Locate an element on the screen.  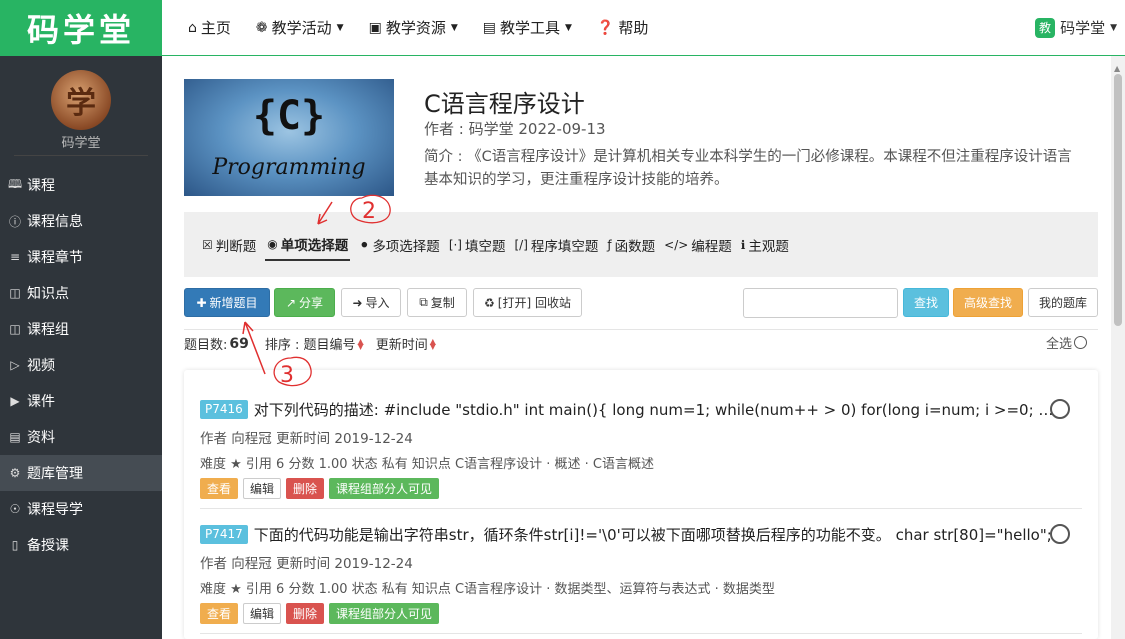
add-question-button: ✚ 新增题目 is located at coordinates (227, 302).